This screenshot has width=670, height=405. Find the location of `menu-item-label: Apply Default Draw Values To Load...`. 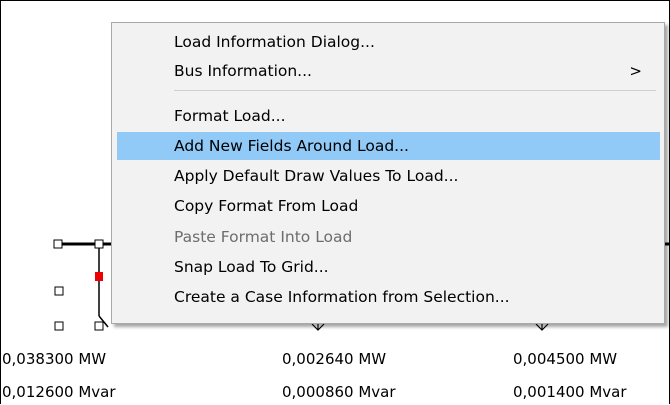

menu-item-label: Apply Default Draw Values To Load... is located at coordinates (316, 176).